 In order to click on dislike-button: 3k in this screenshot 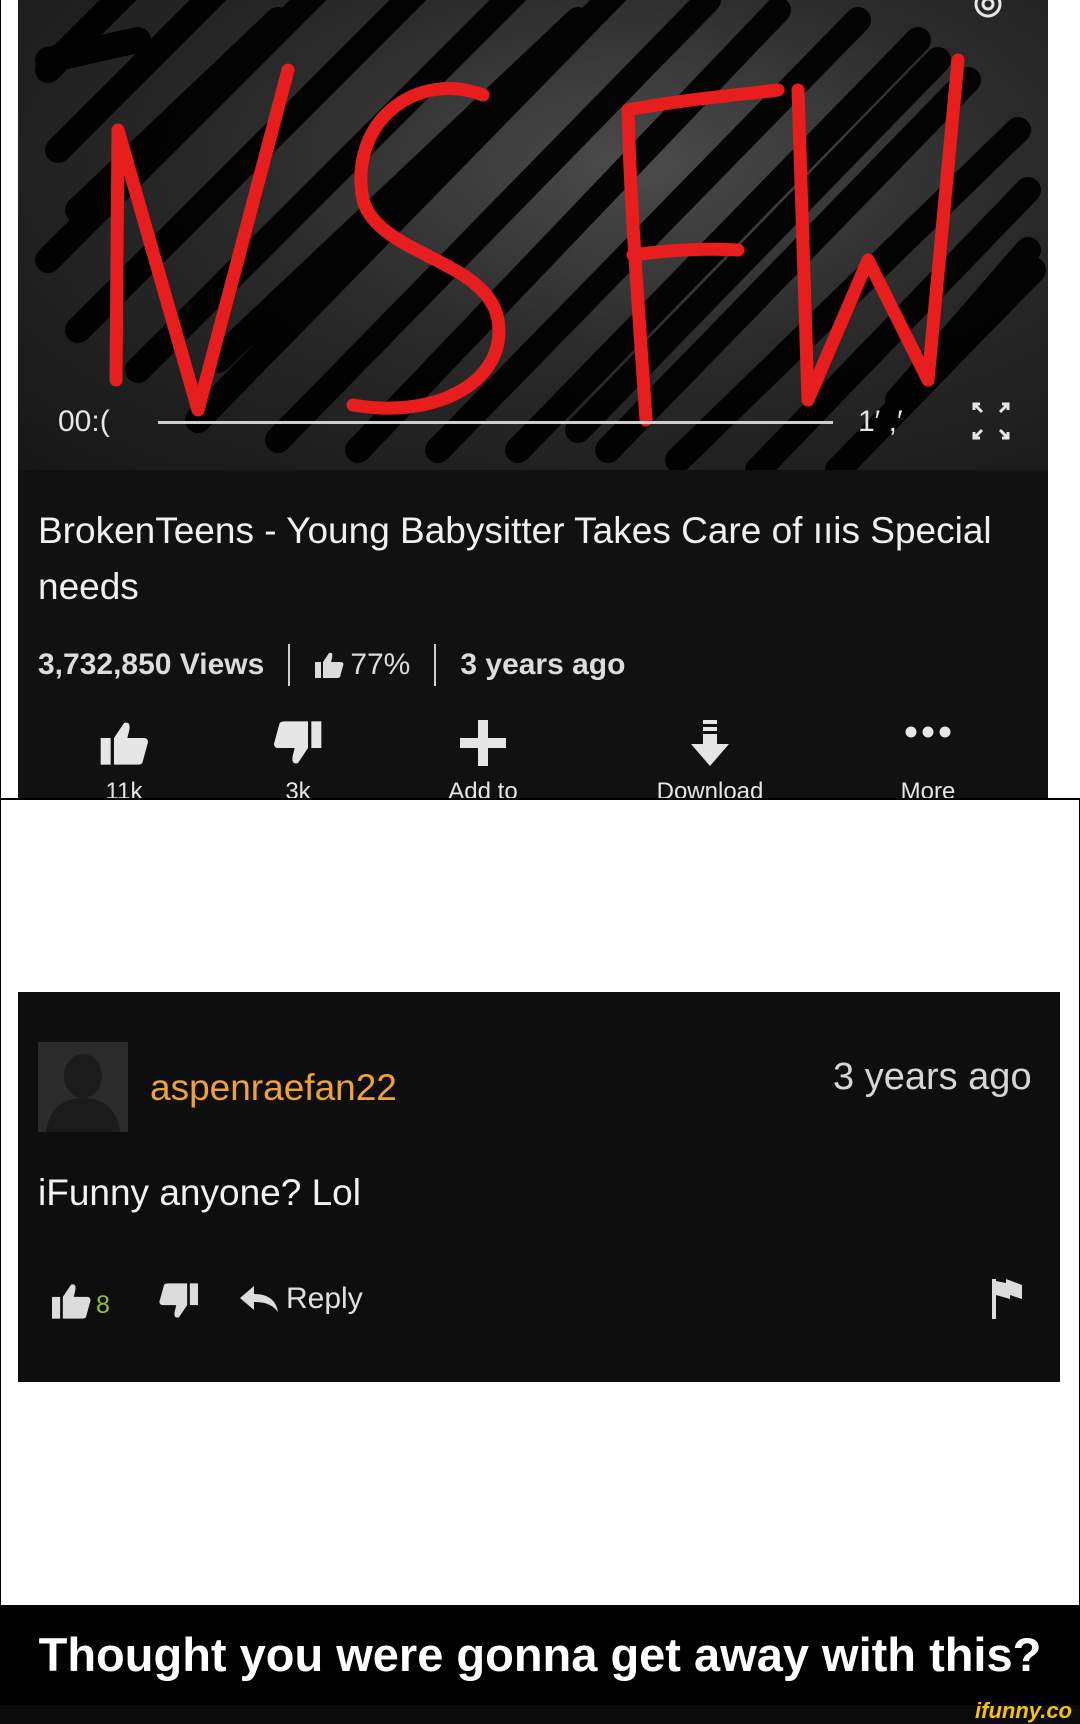, I will do `click(298, 758)`.